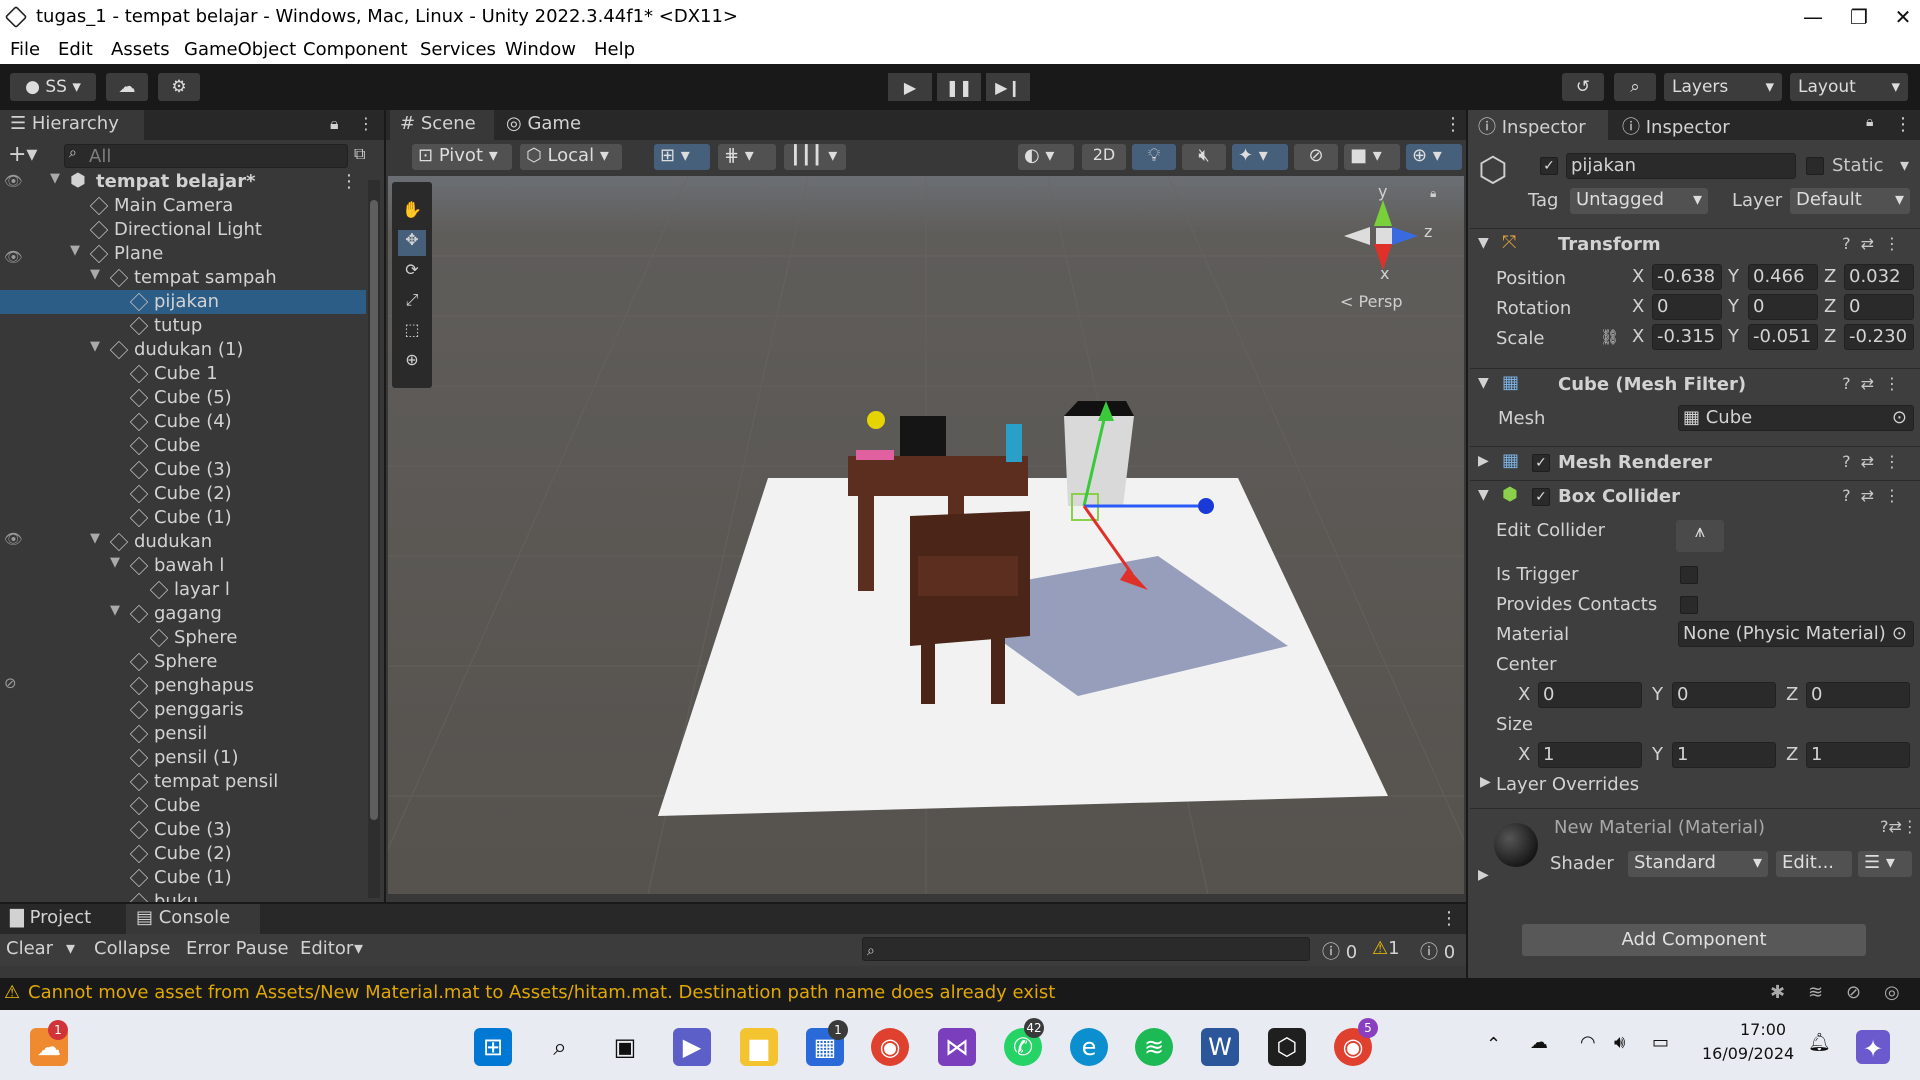 The image size is (1920, 1080). I want to click on warning-count: ⚠1, so click(1386, 948).